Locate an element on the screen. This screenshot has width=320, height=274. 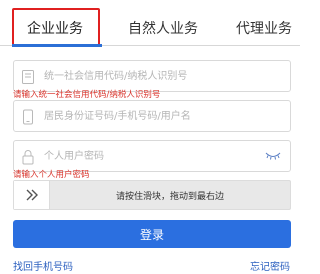
password-input is located at coordinates (154, 156).